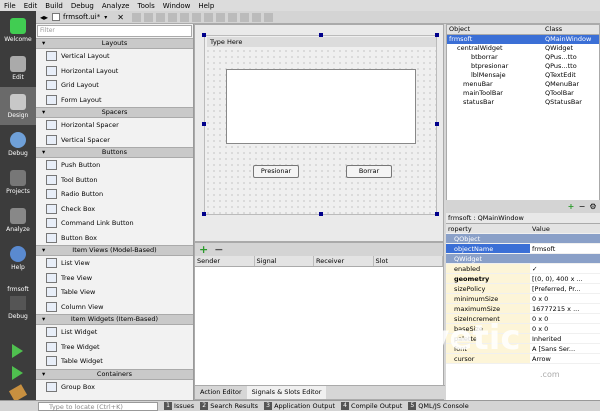  Describe the element at coordinates (523, 102) in the screenshot. I see `object-row: statusBar QStatusBar` at that location.